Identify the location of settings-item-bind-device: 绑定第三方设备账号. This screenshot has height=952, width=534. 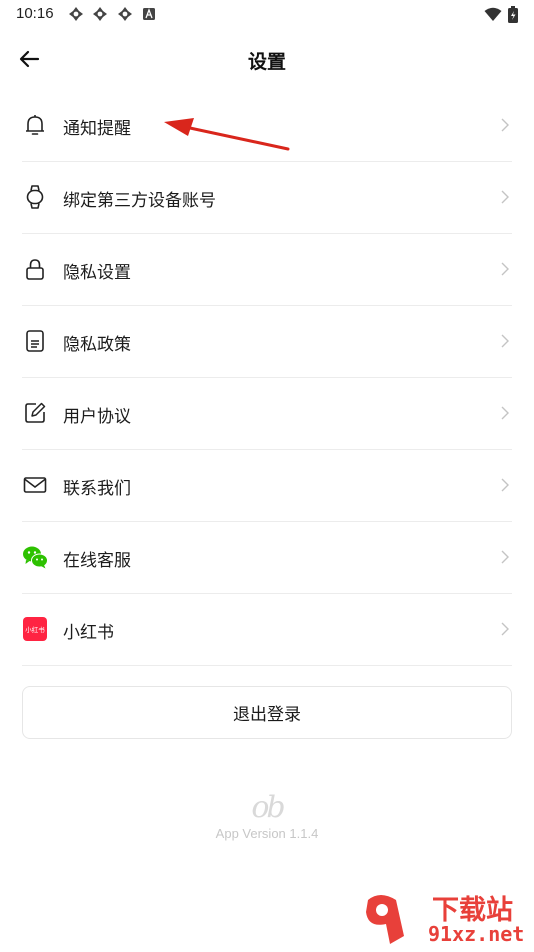
(267, 198).